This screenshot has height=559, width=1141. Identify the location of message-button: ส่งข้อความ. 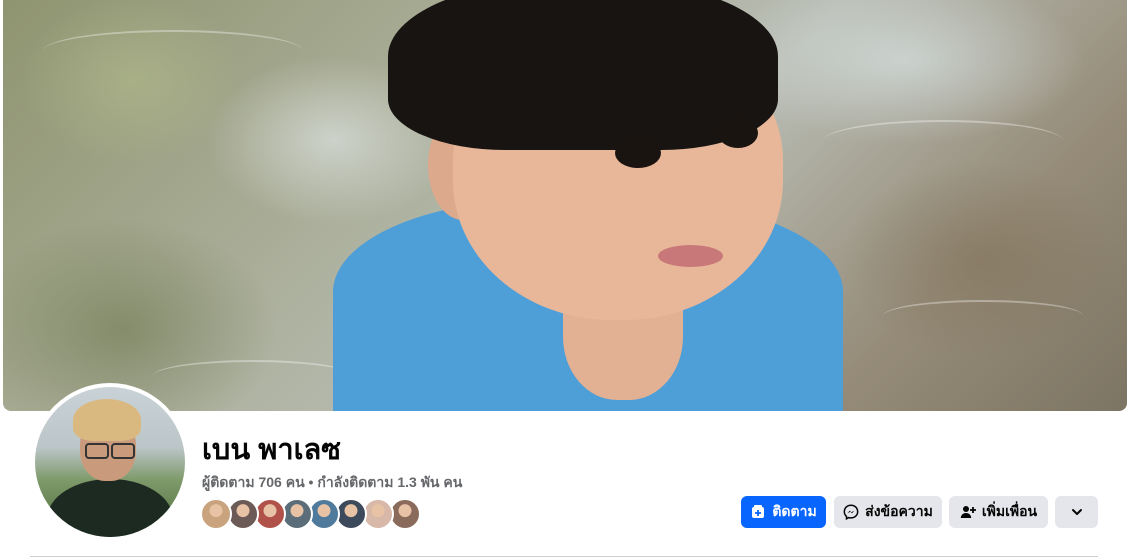
(888, 512).